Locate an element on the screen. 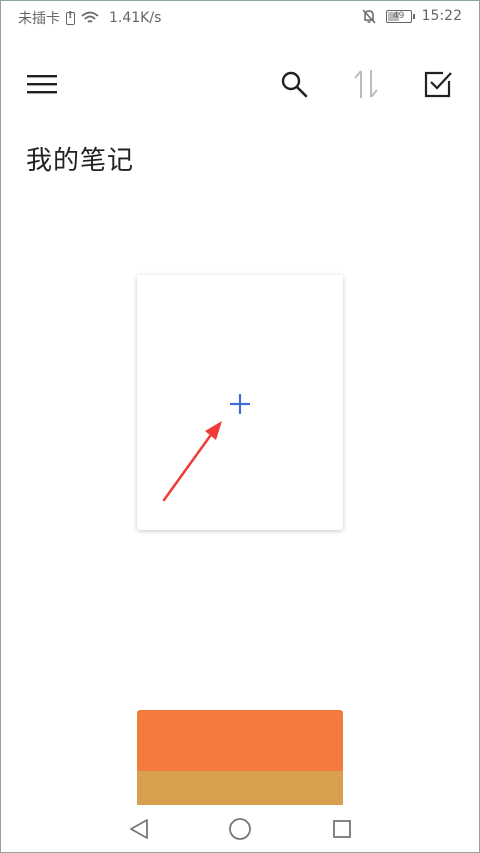 The height and width of the screenshot is (853, 480). home-button is located at coordinates (240, 829).